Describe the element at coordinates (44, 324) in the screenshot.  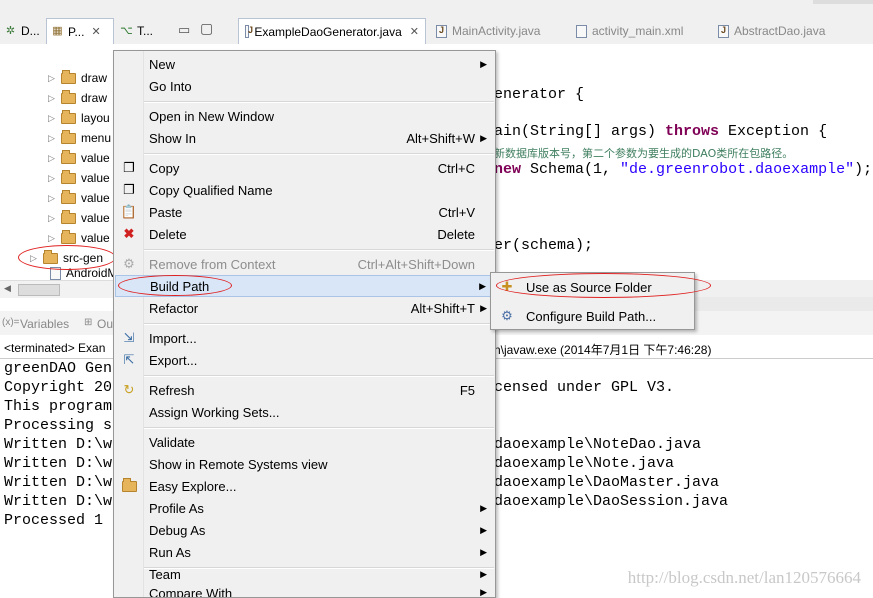
I see `tab-variables: Variables` at that location.